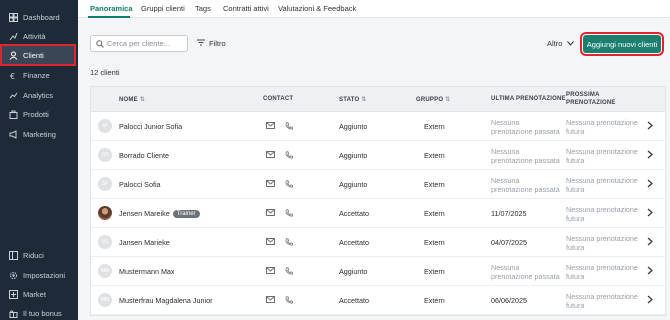 This screenshot has height=320, width=670. Describe the element at coordinates (354, 213) in the screenshot. I see `status: Accettato` at that location.